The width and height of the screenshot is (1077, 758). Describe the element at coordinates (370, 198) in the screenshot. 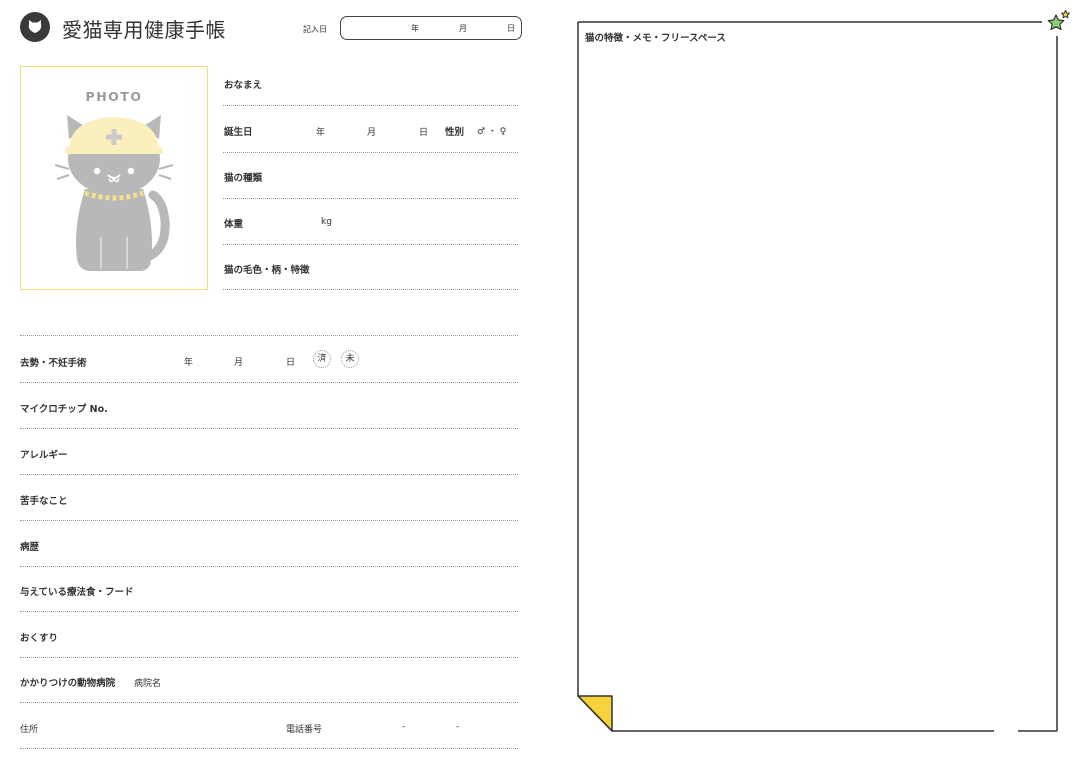

I see `breed-line` at that location.